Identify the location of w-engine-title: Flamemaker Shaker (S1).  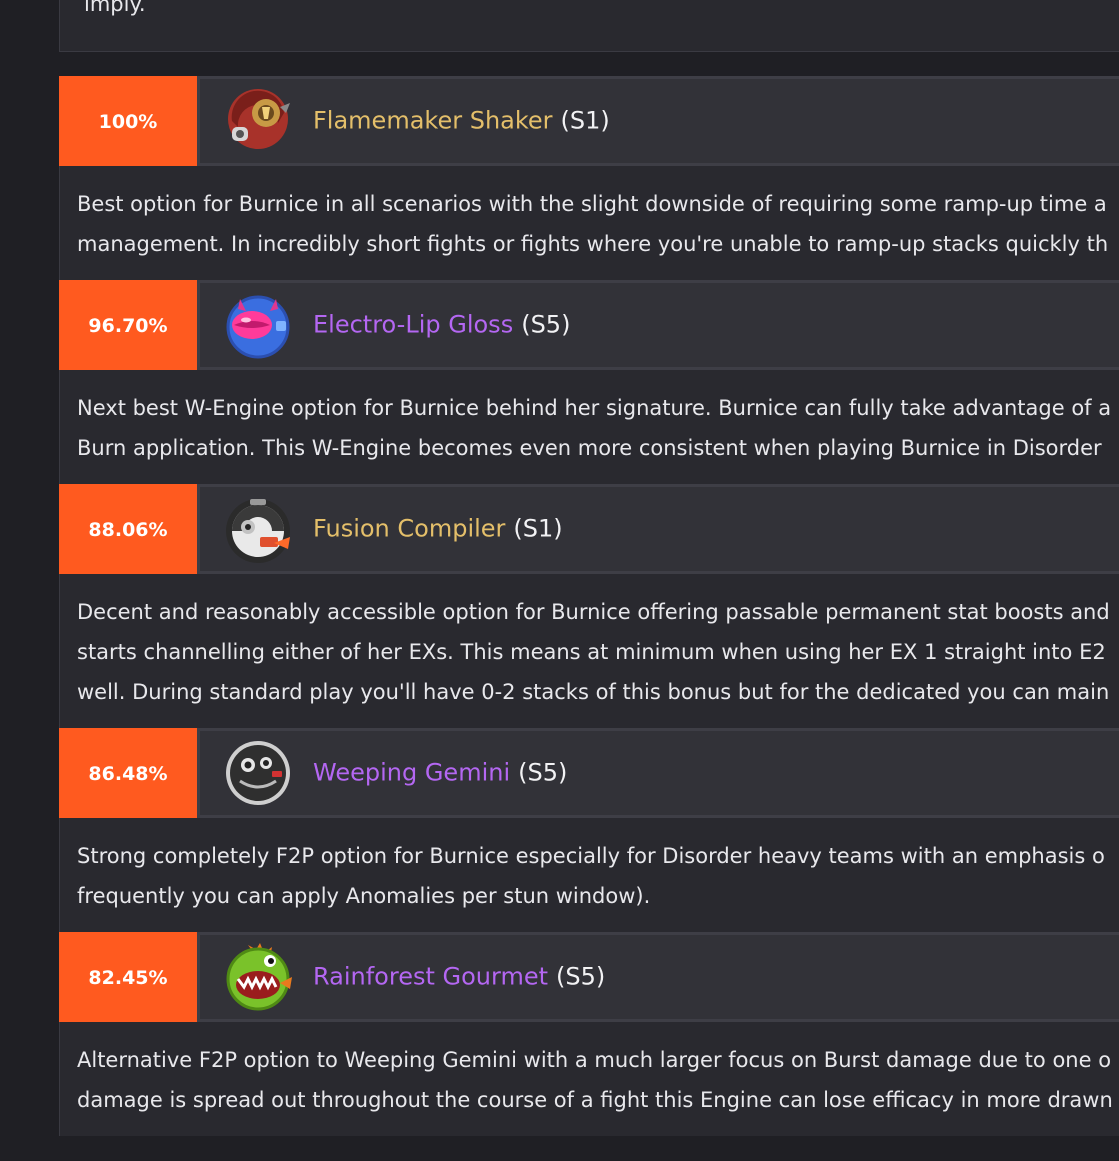
(461, 120).